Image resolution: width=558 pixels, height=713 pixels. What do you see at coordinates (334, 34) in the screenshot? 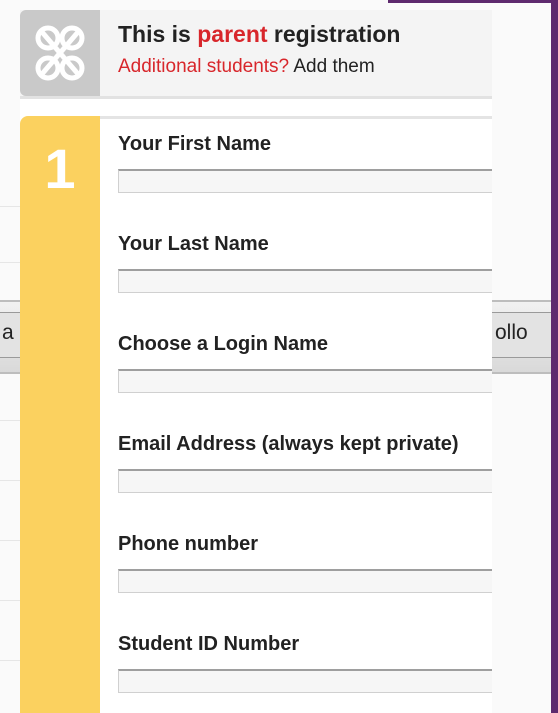
I see `title-suffix: registration` at bounding box center [334, 34].